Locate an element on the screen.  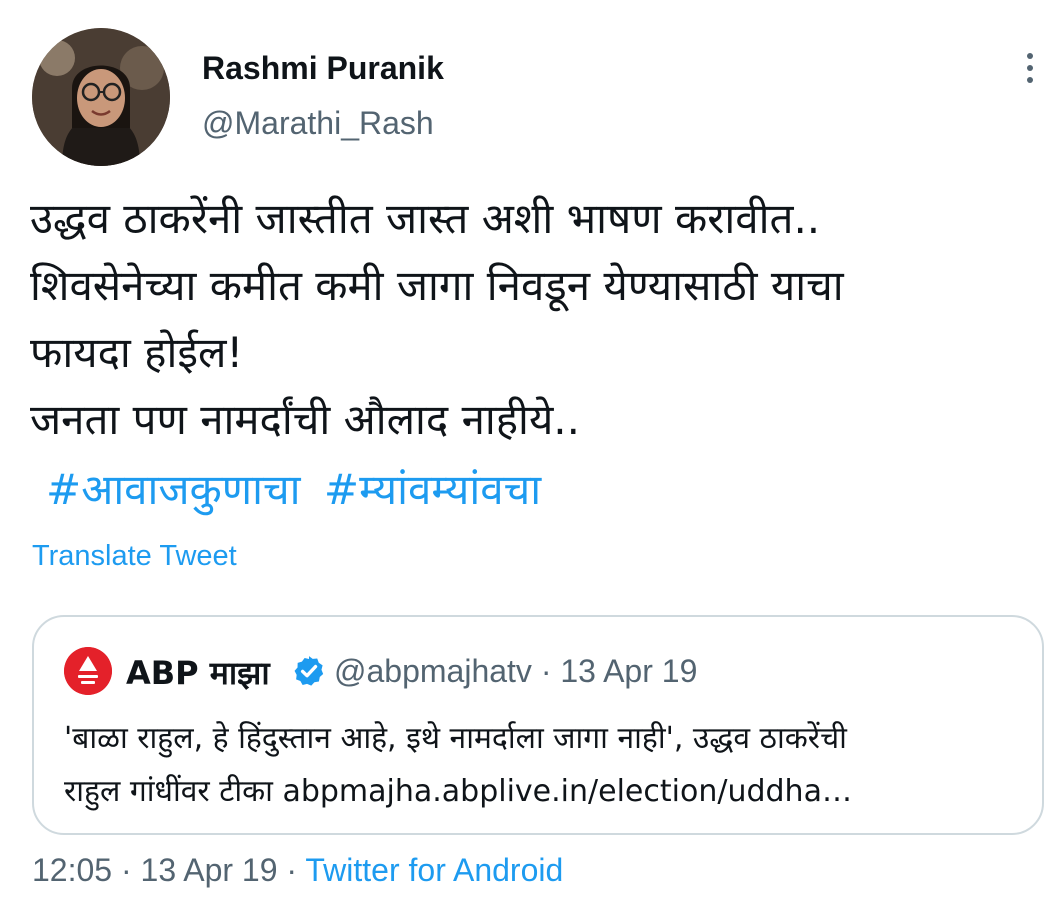
abp-majha-avatar is located at coordinates (88, 671).